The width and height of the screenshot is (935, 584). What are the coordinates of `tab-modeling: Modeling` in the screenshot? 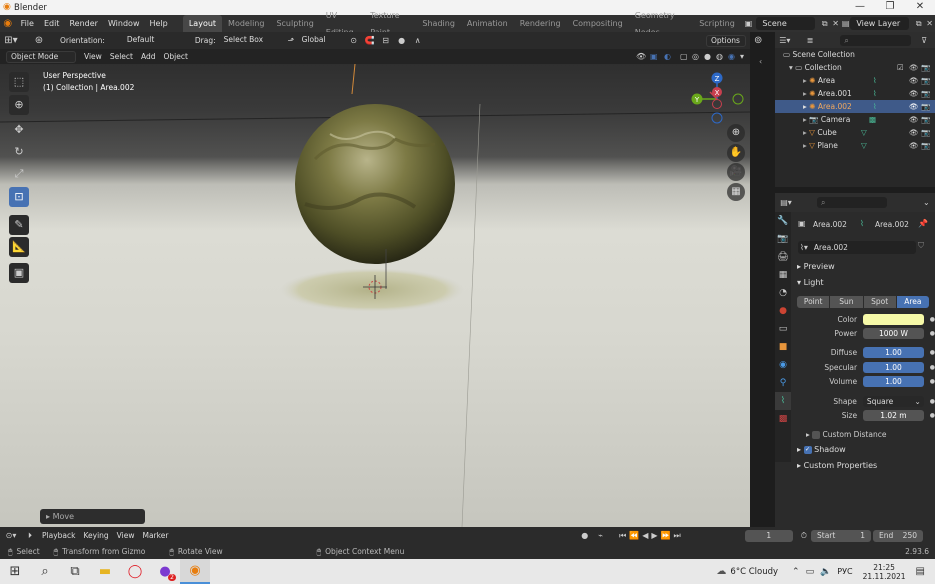 It's located at (246, 23).